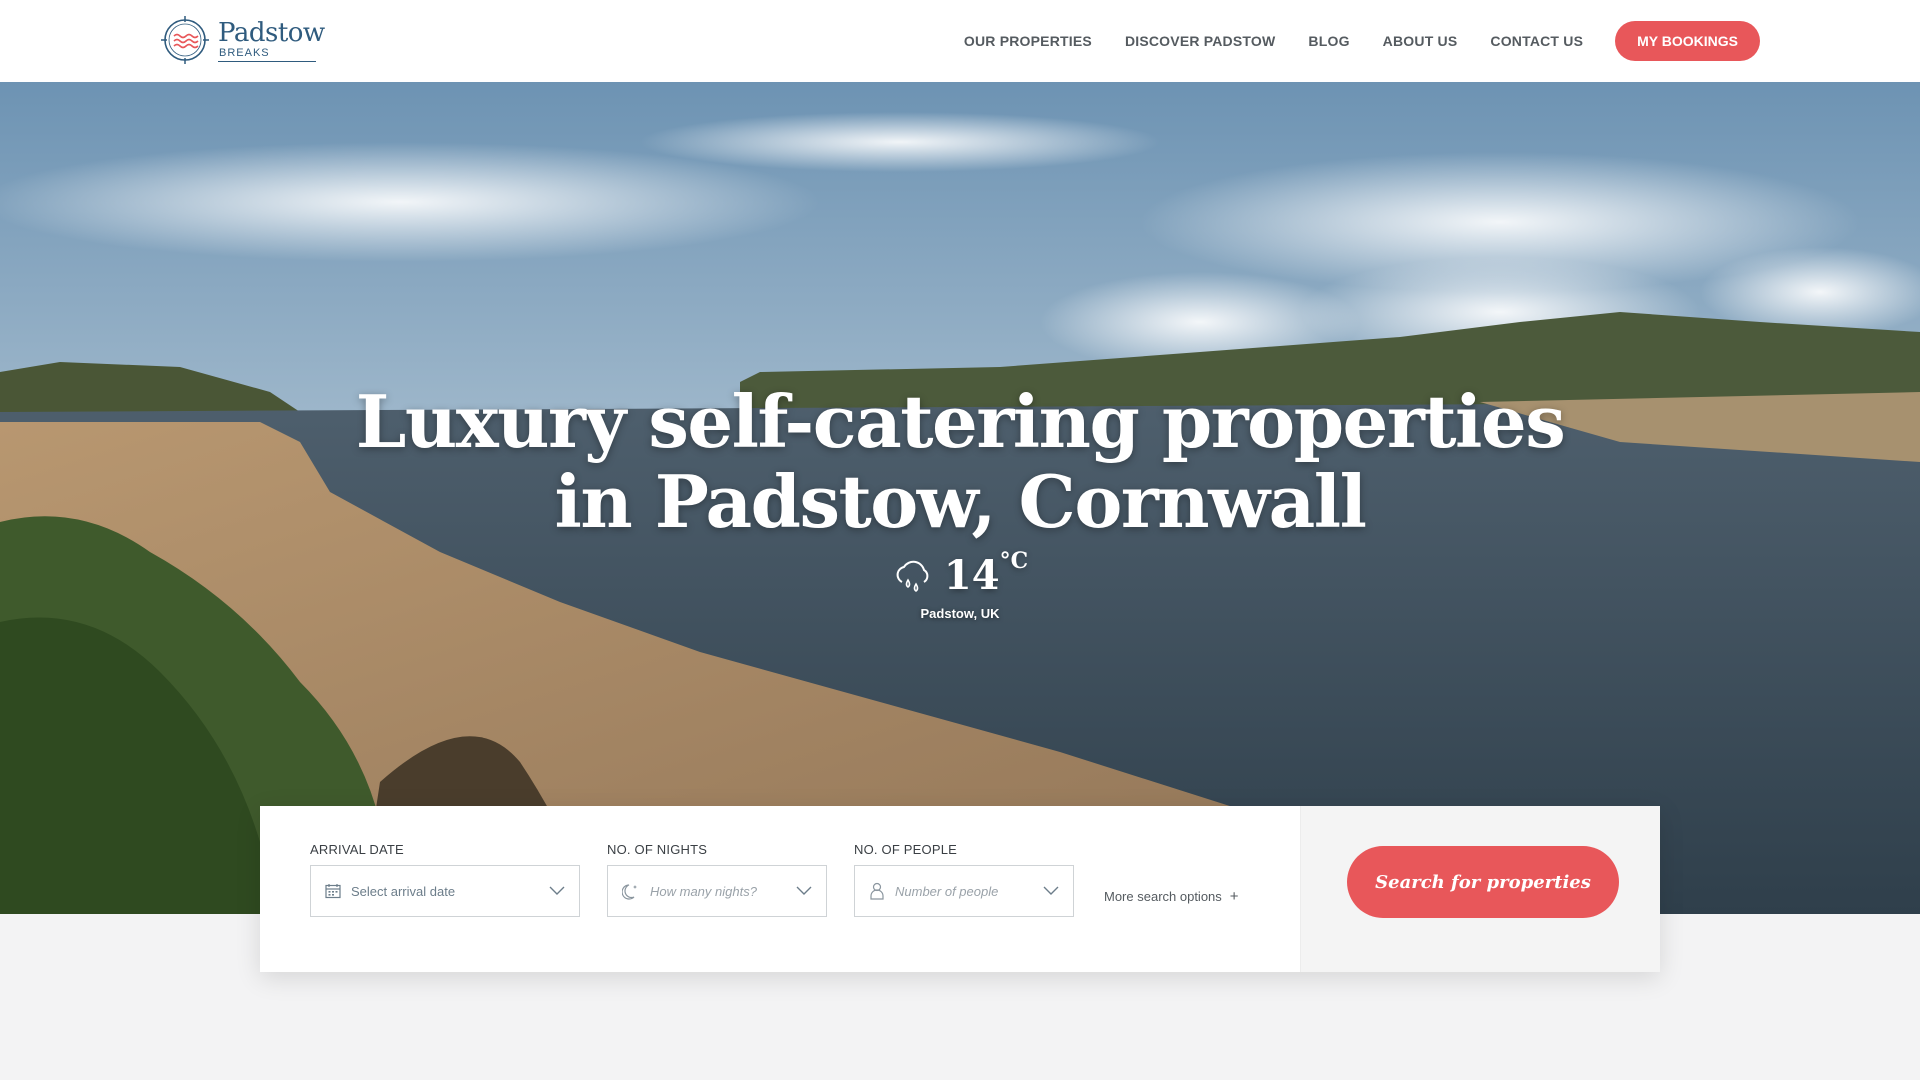 The width and height of the screenshot is (1920, 1080). What do you see at coordinates (877, 891) in the screenshot?
I see `person-icon` at bounding box center [877, 891].